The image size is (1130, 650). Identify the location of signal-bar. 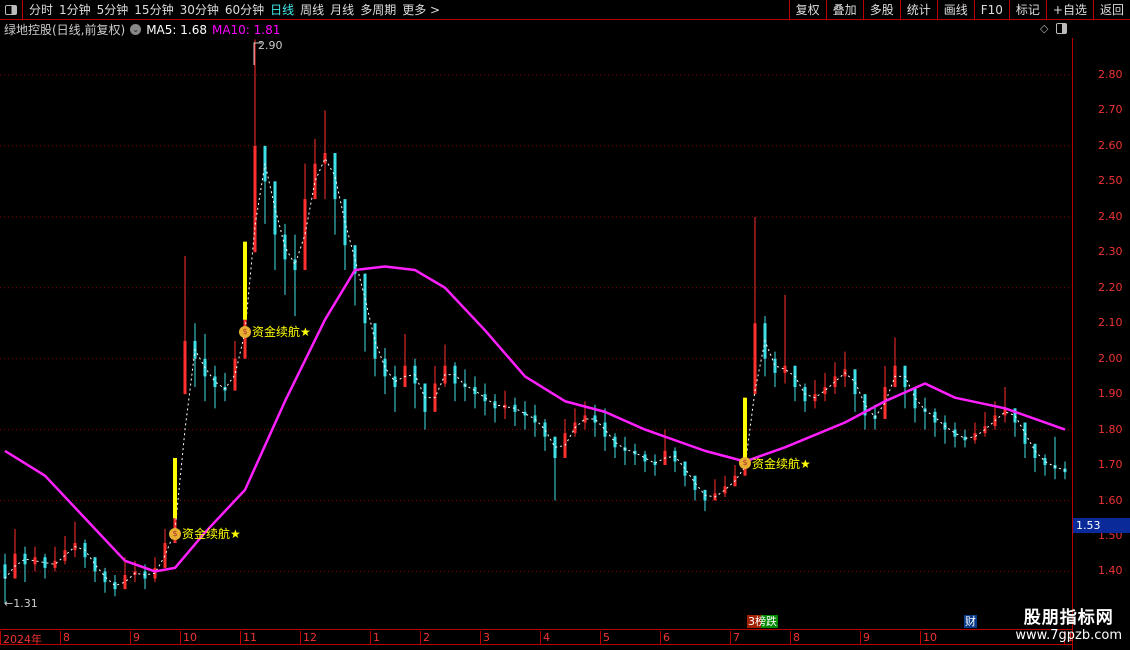
(245, 280).